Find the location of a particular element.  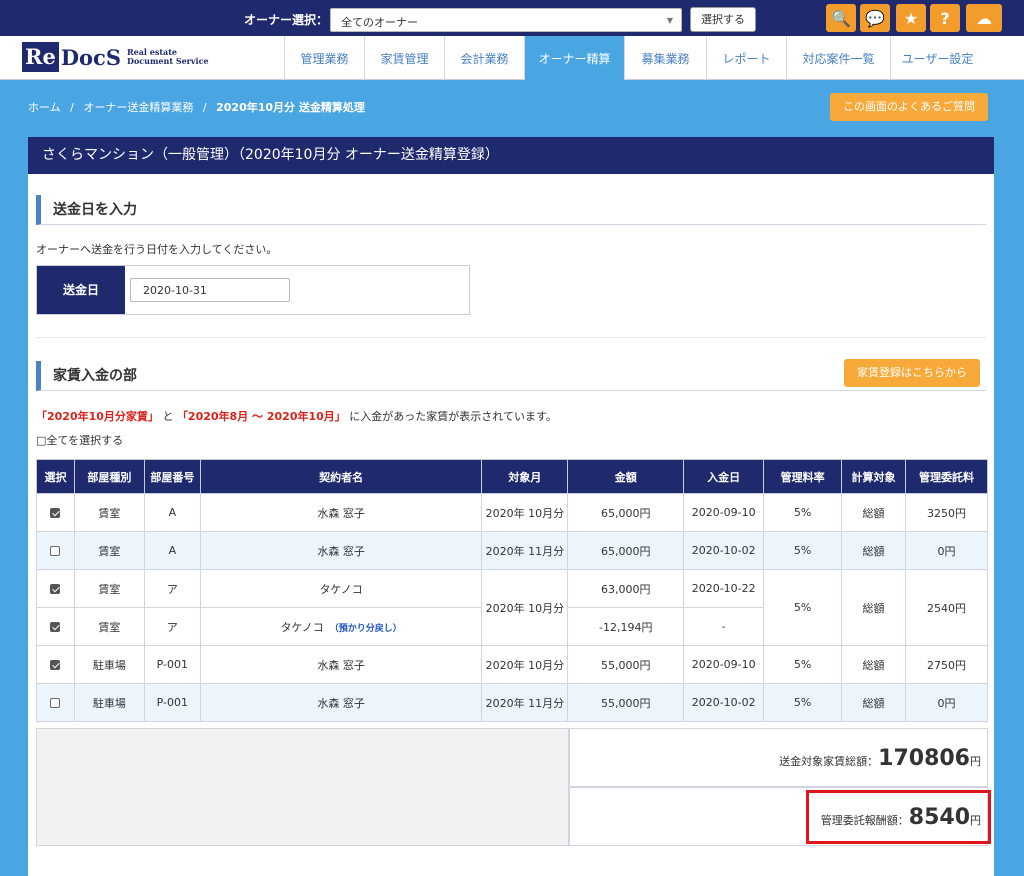

cell-fee: 3250円 is located at coordinates (946, 512).